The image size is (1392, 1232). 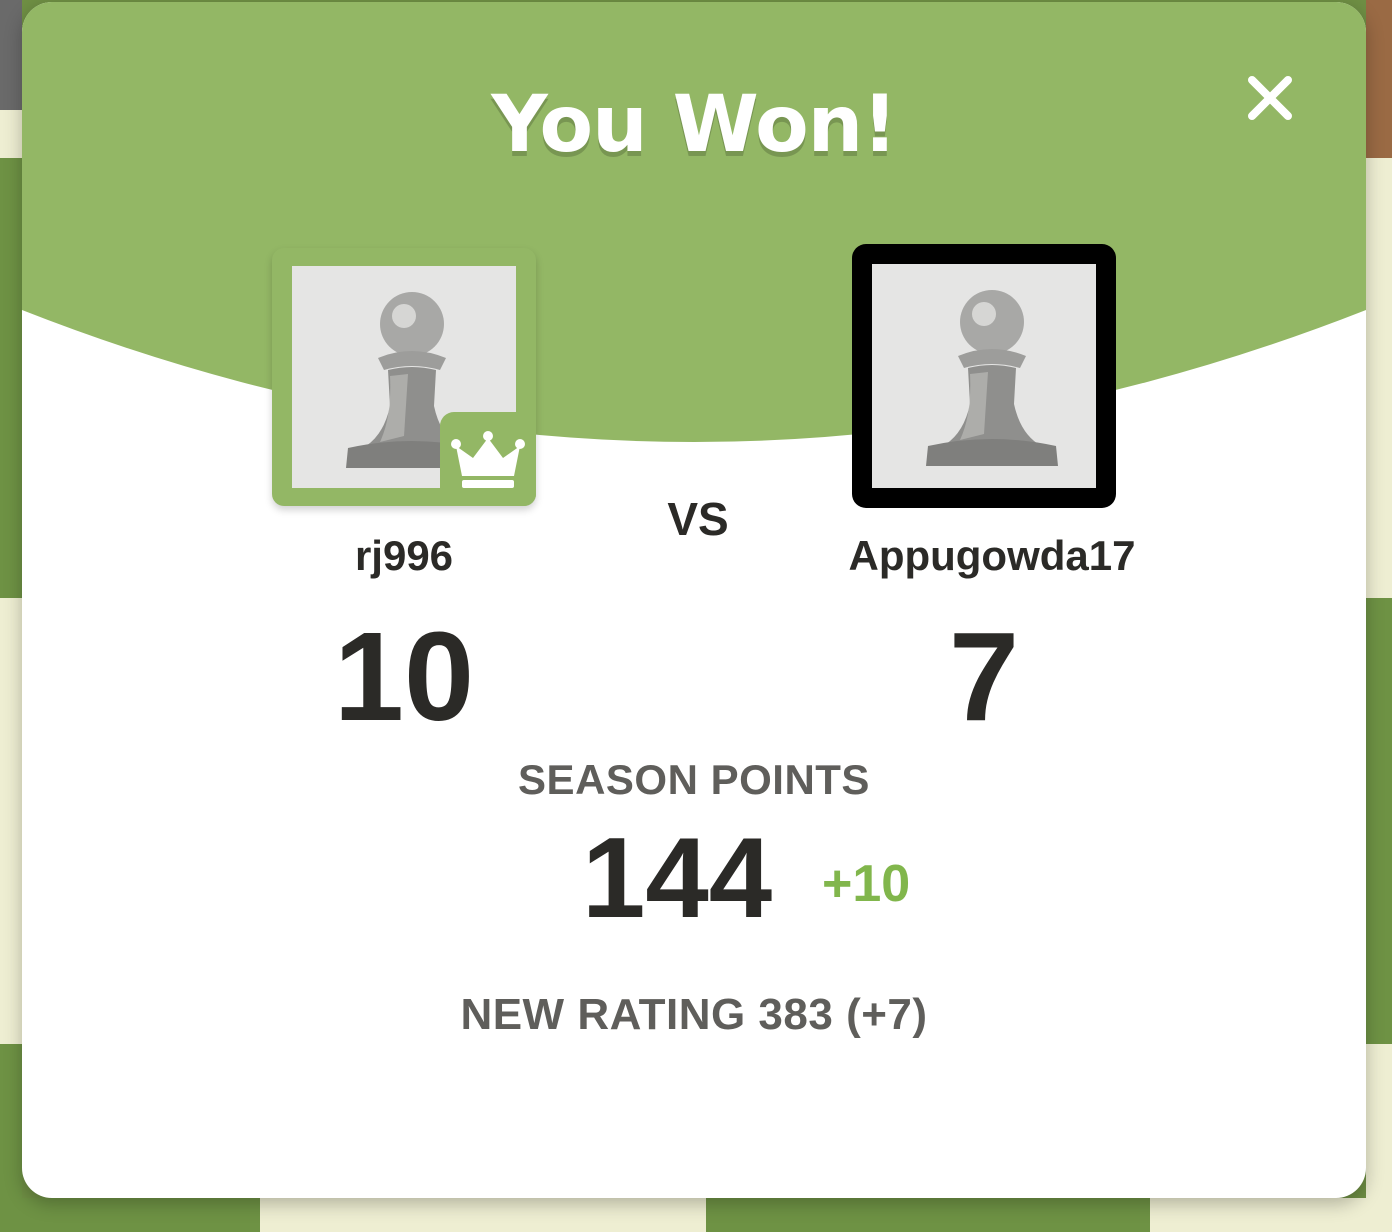 I want to click on season-points-delta: +10, so click(x=866, y=884).